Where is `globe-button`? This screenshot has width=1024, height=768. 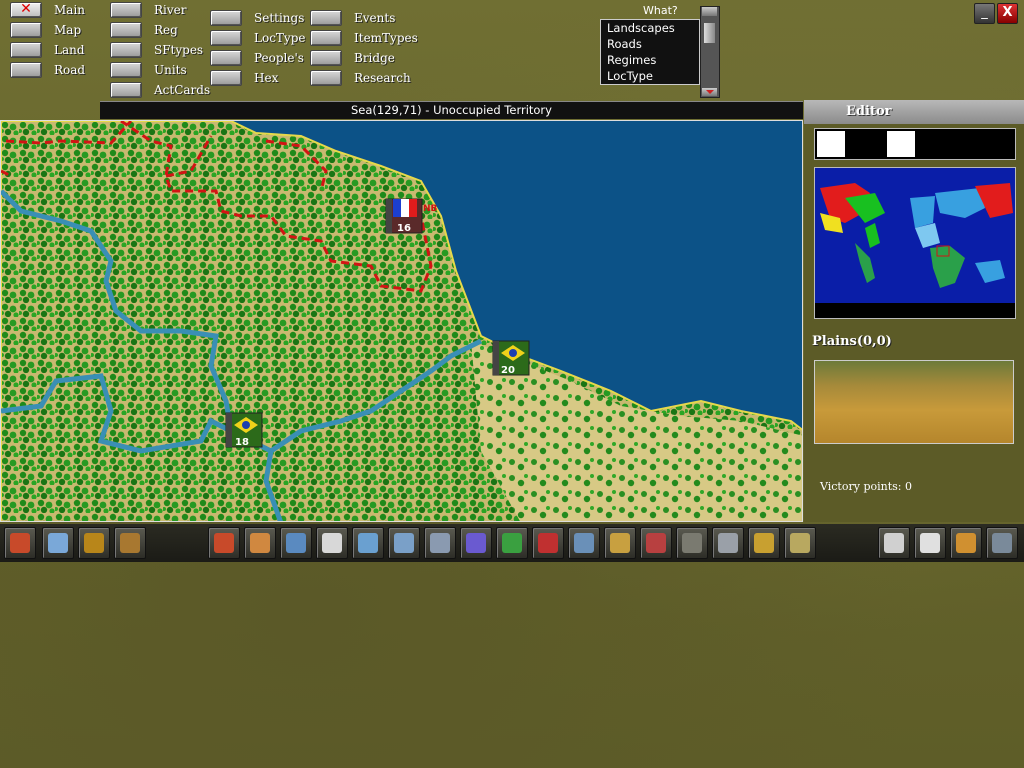
globe-button is located at coordinates (368, 543).